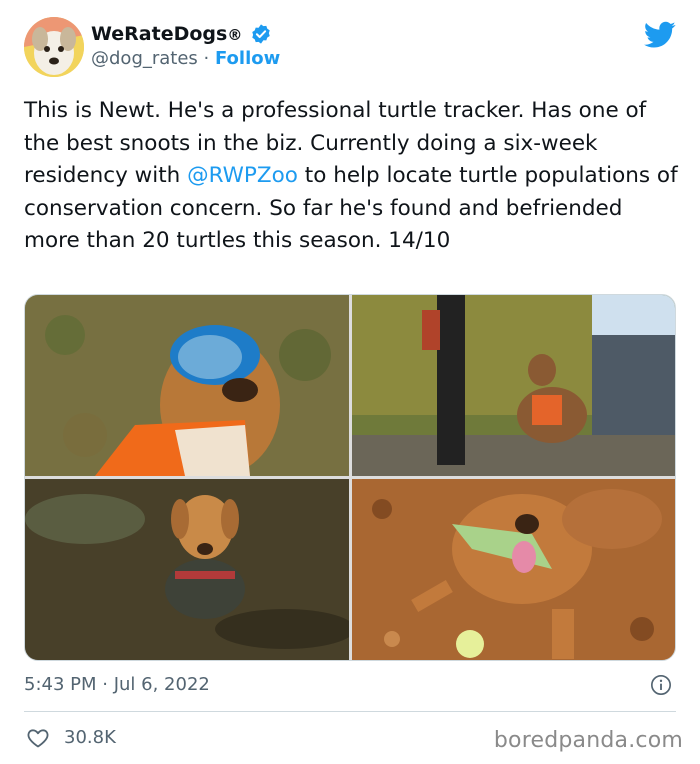 This screenshot has width=700, height=764. Describe the element at coordinates (187, 569) in the screenshot. I see `photo-dog-water` at that location.